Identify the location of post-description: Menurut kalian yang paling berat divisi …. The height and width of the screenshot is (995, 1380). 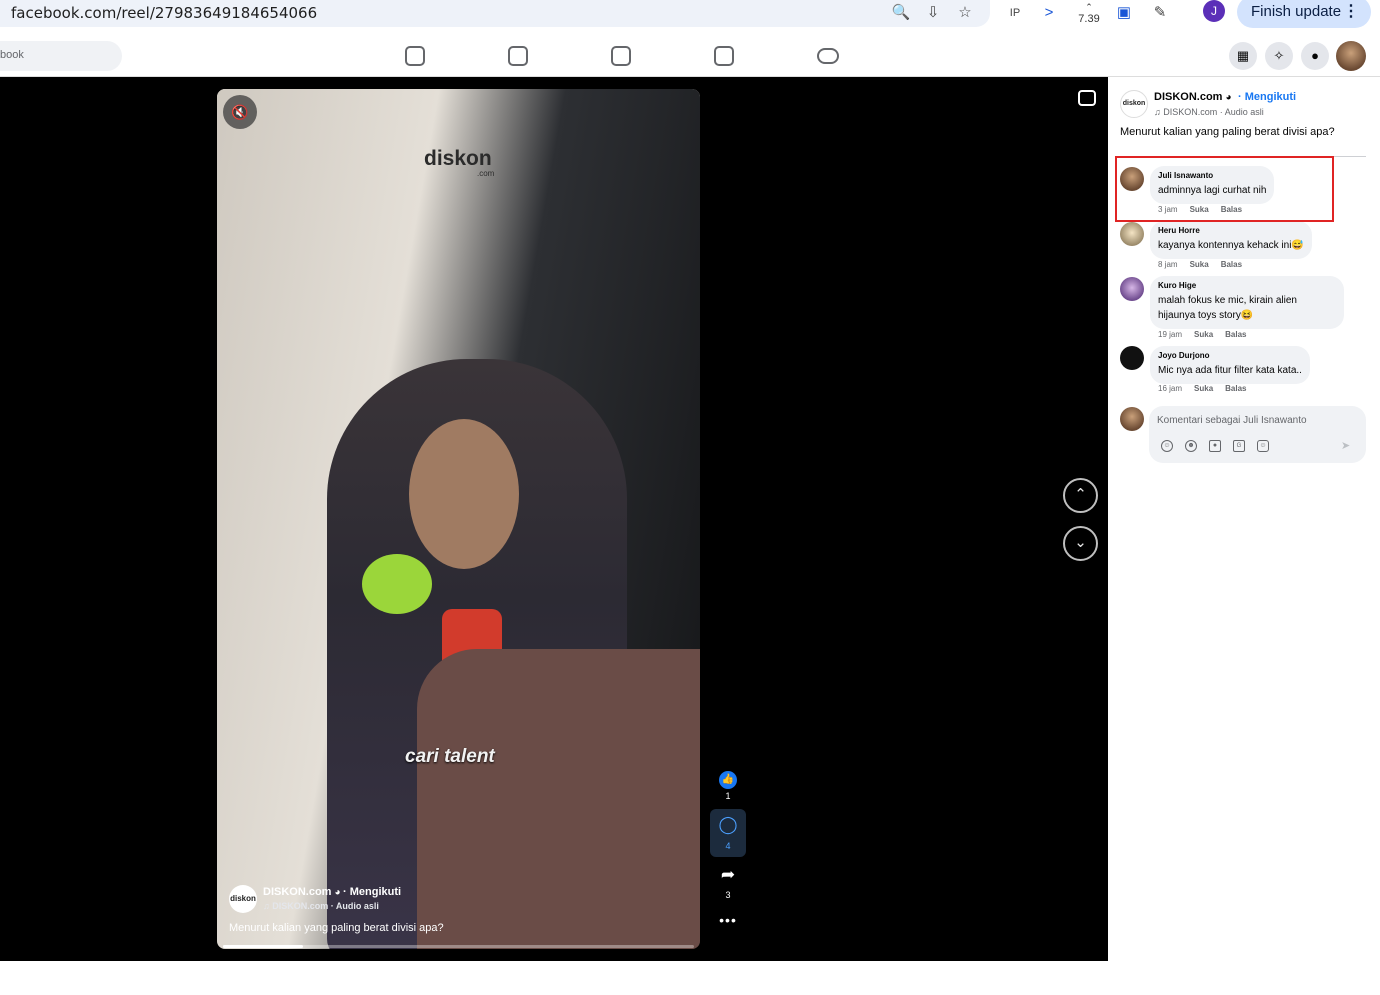
(1227, 132).